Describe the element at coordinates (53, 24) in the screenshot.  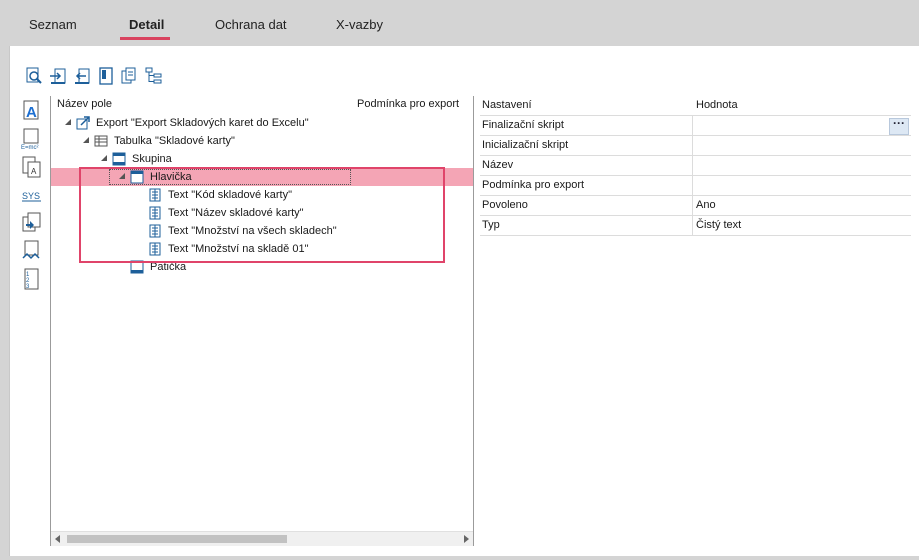
I see `tab-seznam: Seznam` at that location.